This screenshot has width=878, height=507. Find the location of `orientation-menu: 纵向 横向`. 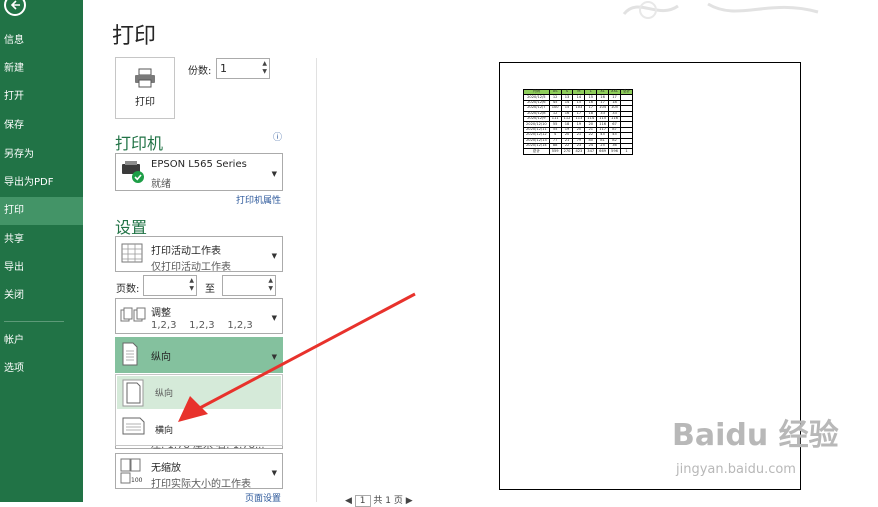

orientation-menu: 纵向 横向 is located at coordinates (199, 410).